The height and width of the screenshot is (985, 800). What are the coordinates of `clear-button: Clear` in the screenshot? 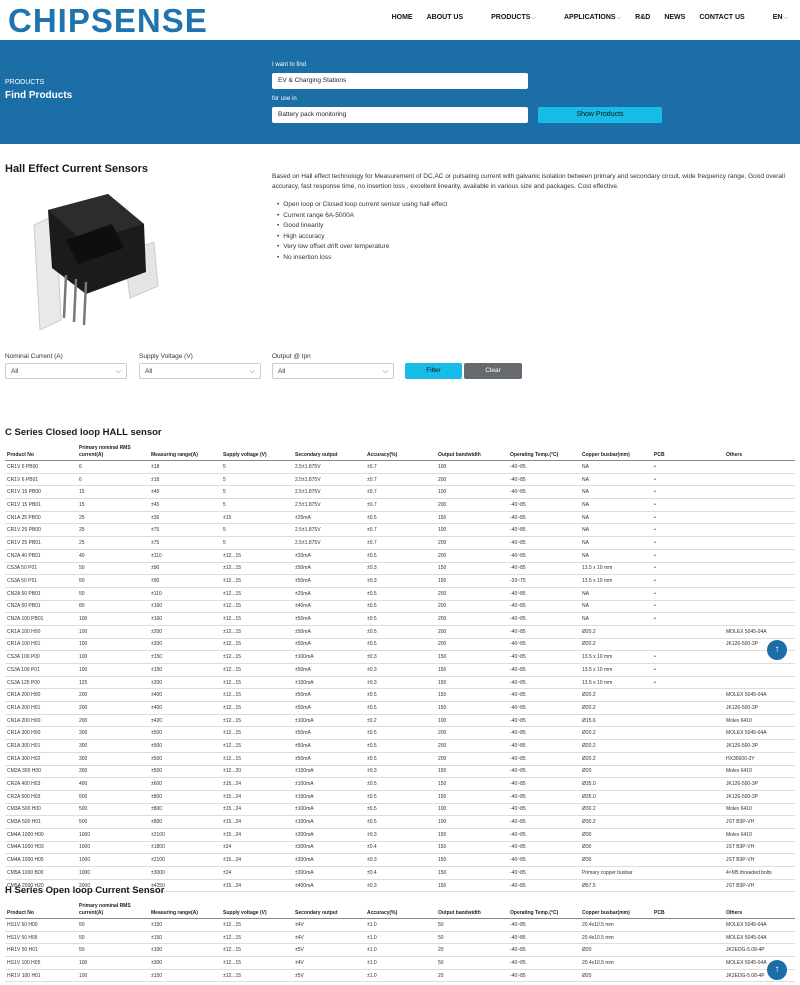 It's located at (493, 371).